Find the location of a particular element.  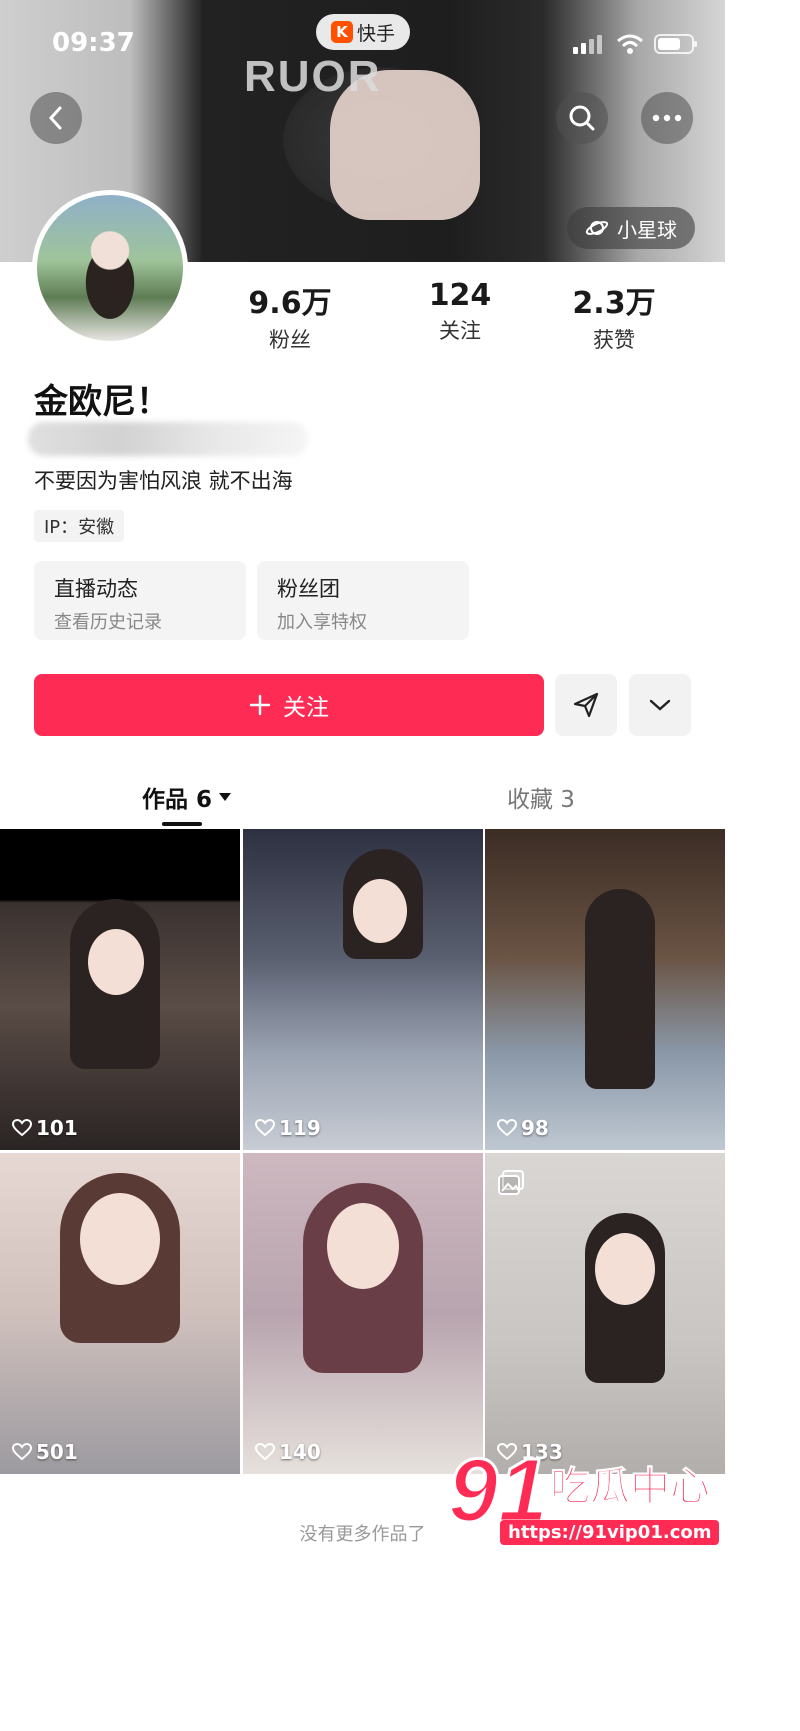

send-icon is located at coordinates (586, 705).